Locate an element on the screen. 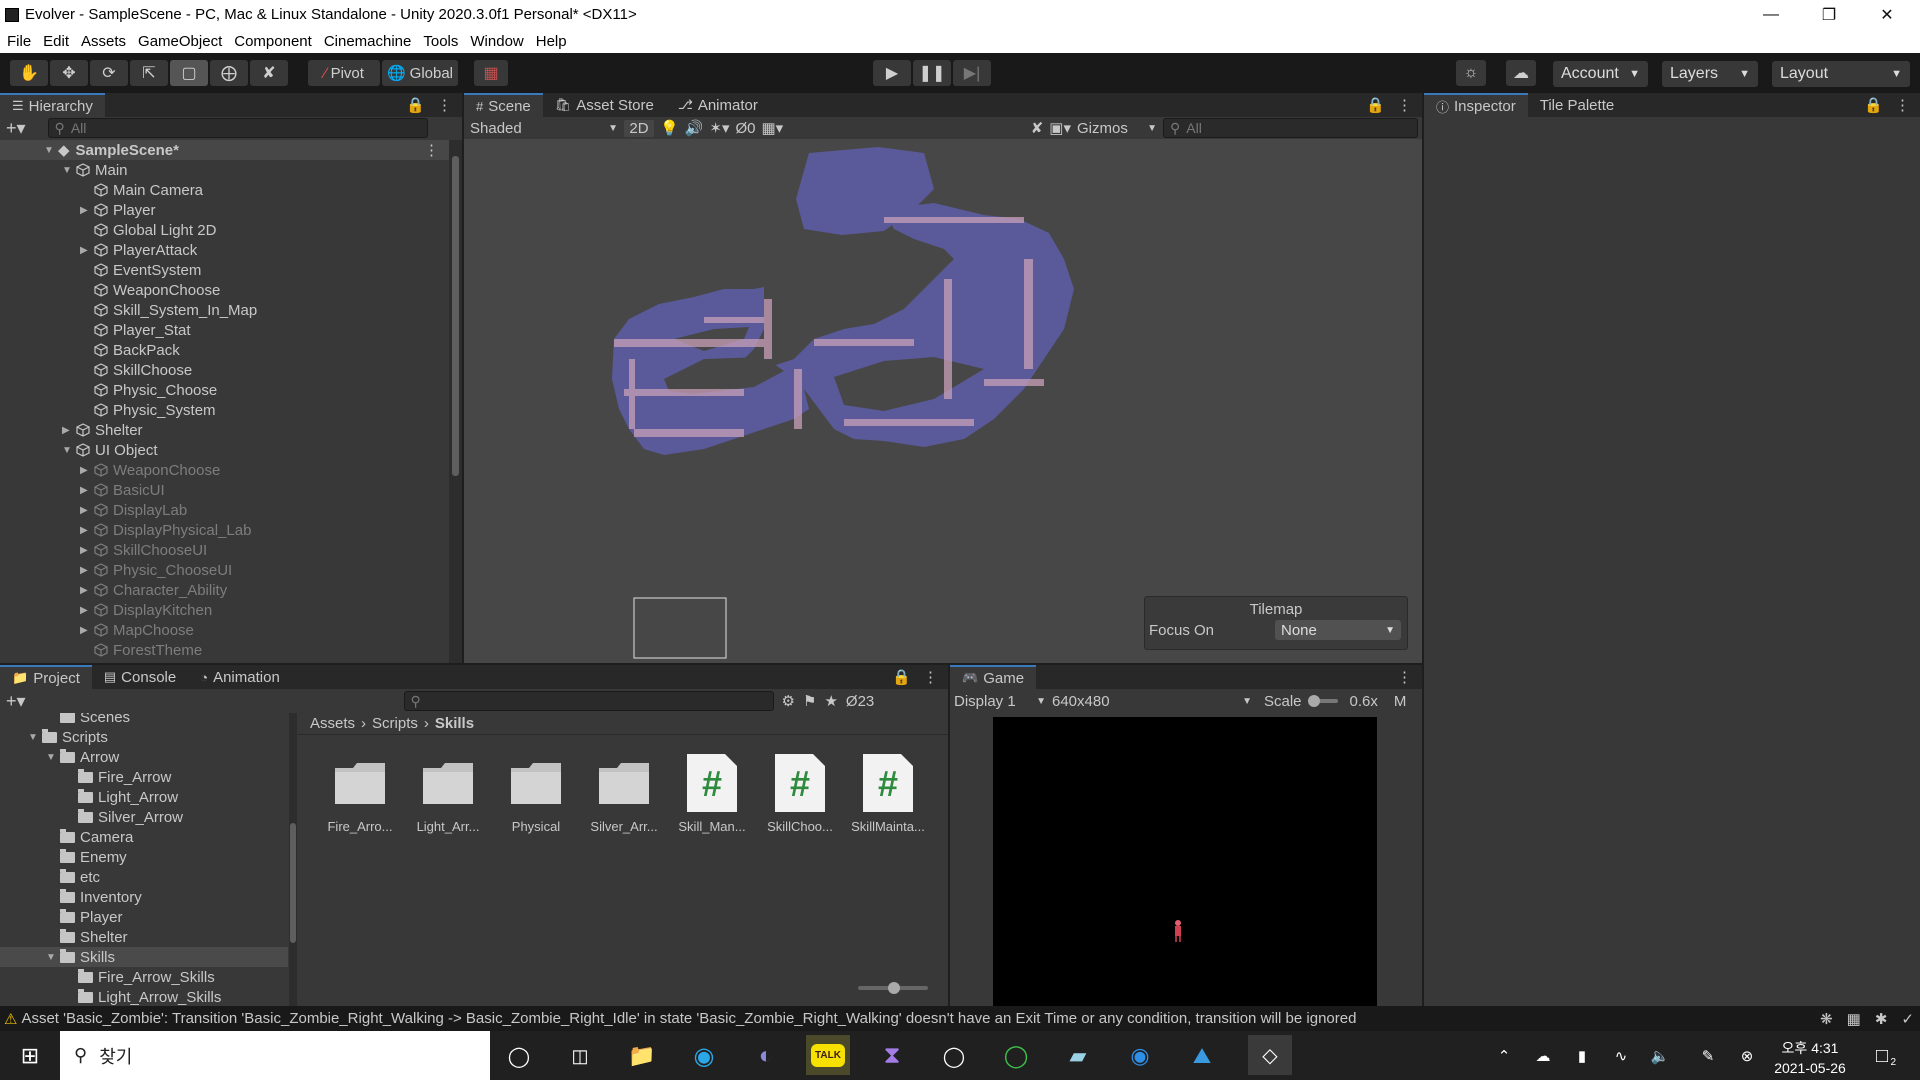 Image resolution: width=1920 pixels, height=1080 pixels. tab-asset-store: 🛍 Asset Store is located at coordinates (604, 105).